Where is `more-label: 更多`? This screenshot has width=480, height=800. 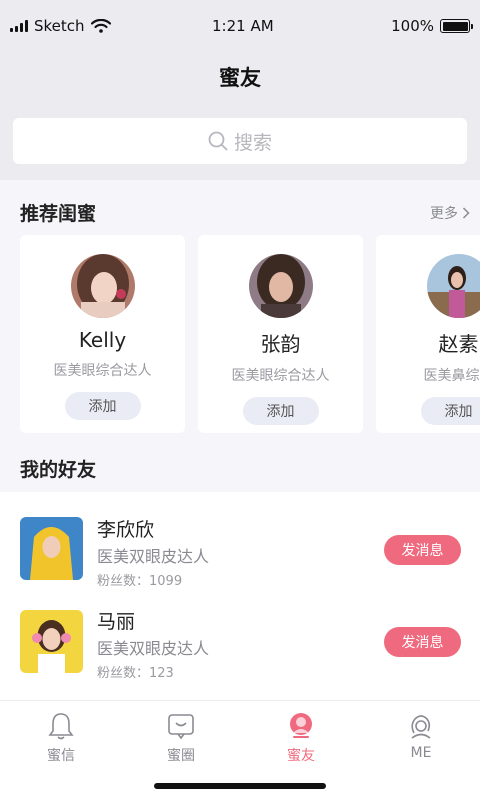
more-label: 更多 is located at coordinates (444, 213).